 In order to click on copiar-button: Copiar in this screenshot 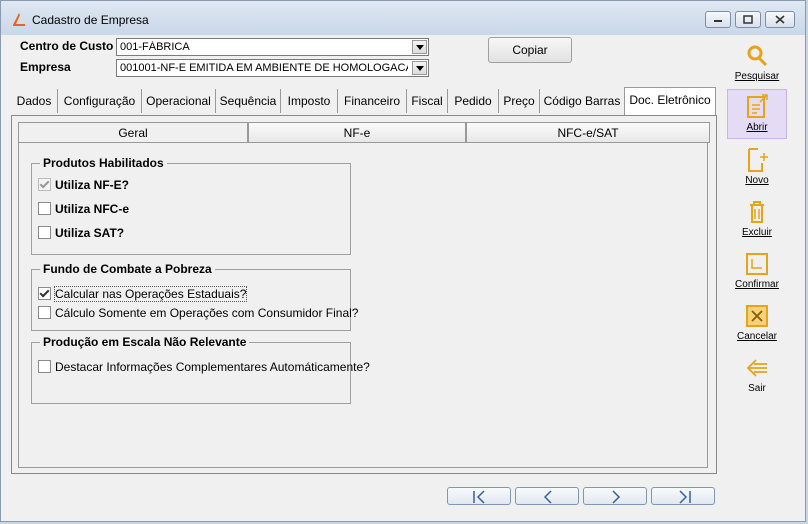, I will do `click(530, 50)`.